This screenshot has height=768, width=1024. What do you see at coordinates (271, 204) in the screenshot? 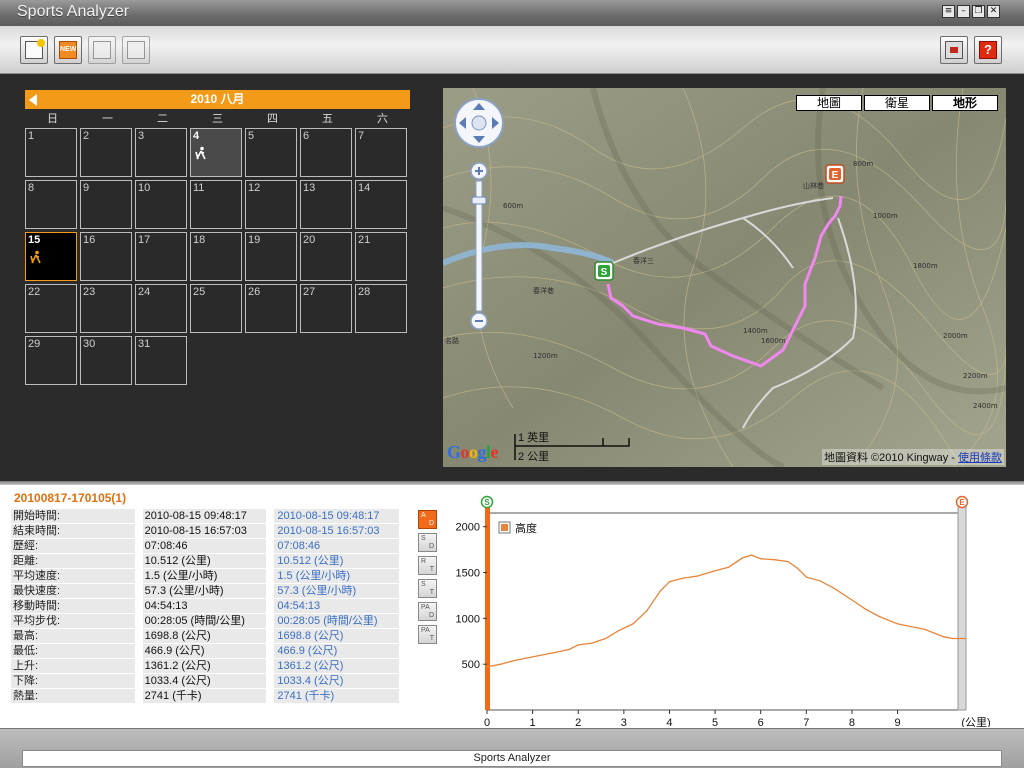
I see `calendar-day: 12` at bounding box center [271, 204].